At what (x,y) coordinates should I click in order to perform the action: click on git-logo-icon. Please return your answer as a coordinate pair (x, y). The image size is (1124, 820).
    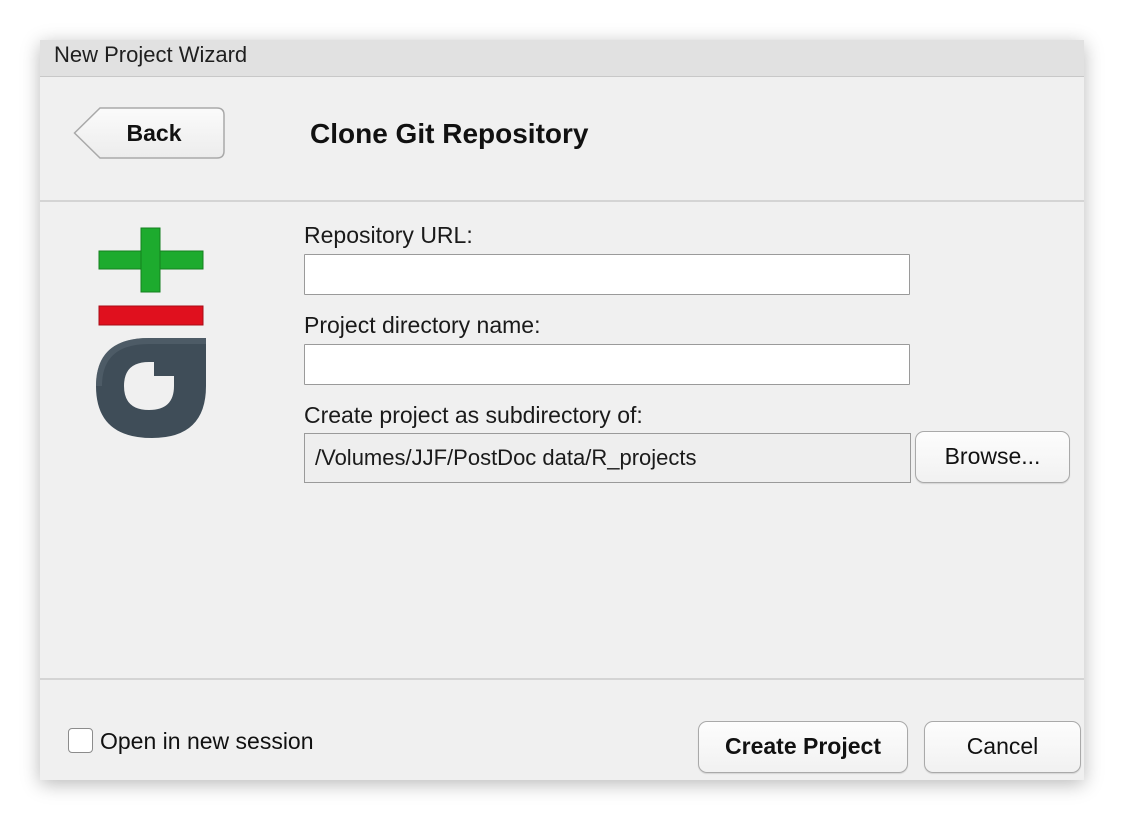
    Looking at the image, I should click on (154, 334).